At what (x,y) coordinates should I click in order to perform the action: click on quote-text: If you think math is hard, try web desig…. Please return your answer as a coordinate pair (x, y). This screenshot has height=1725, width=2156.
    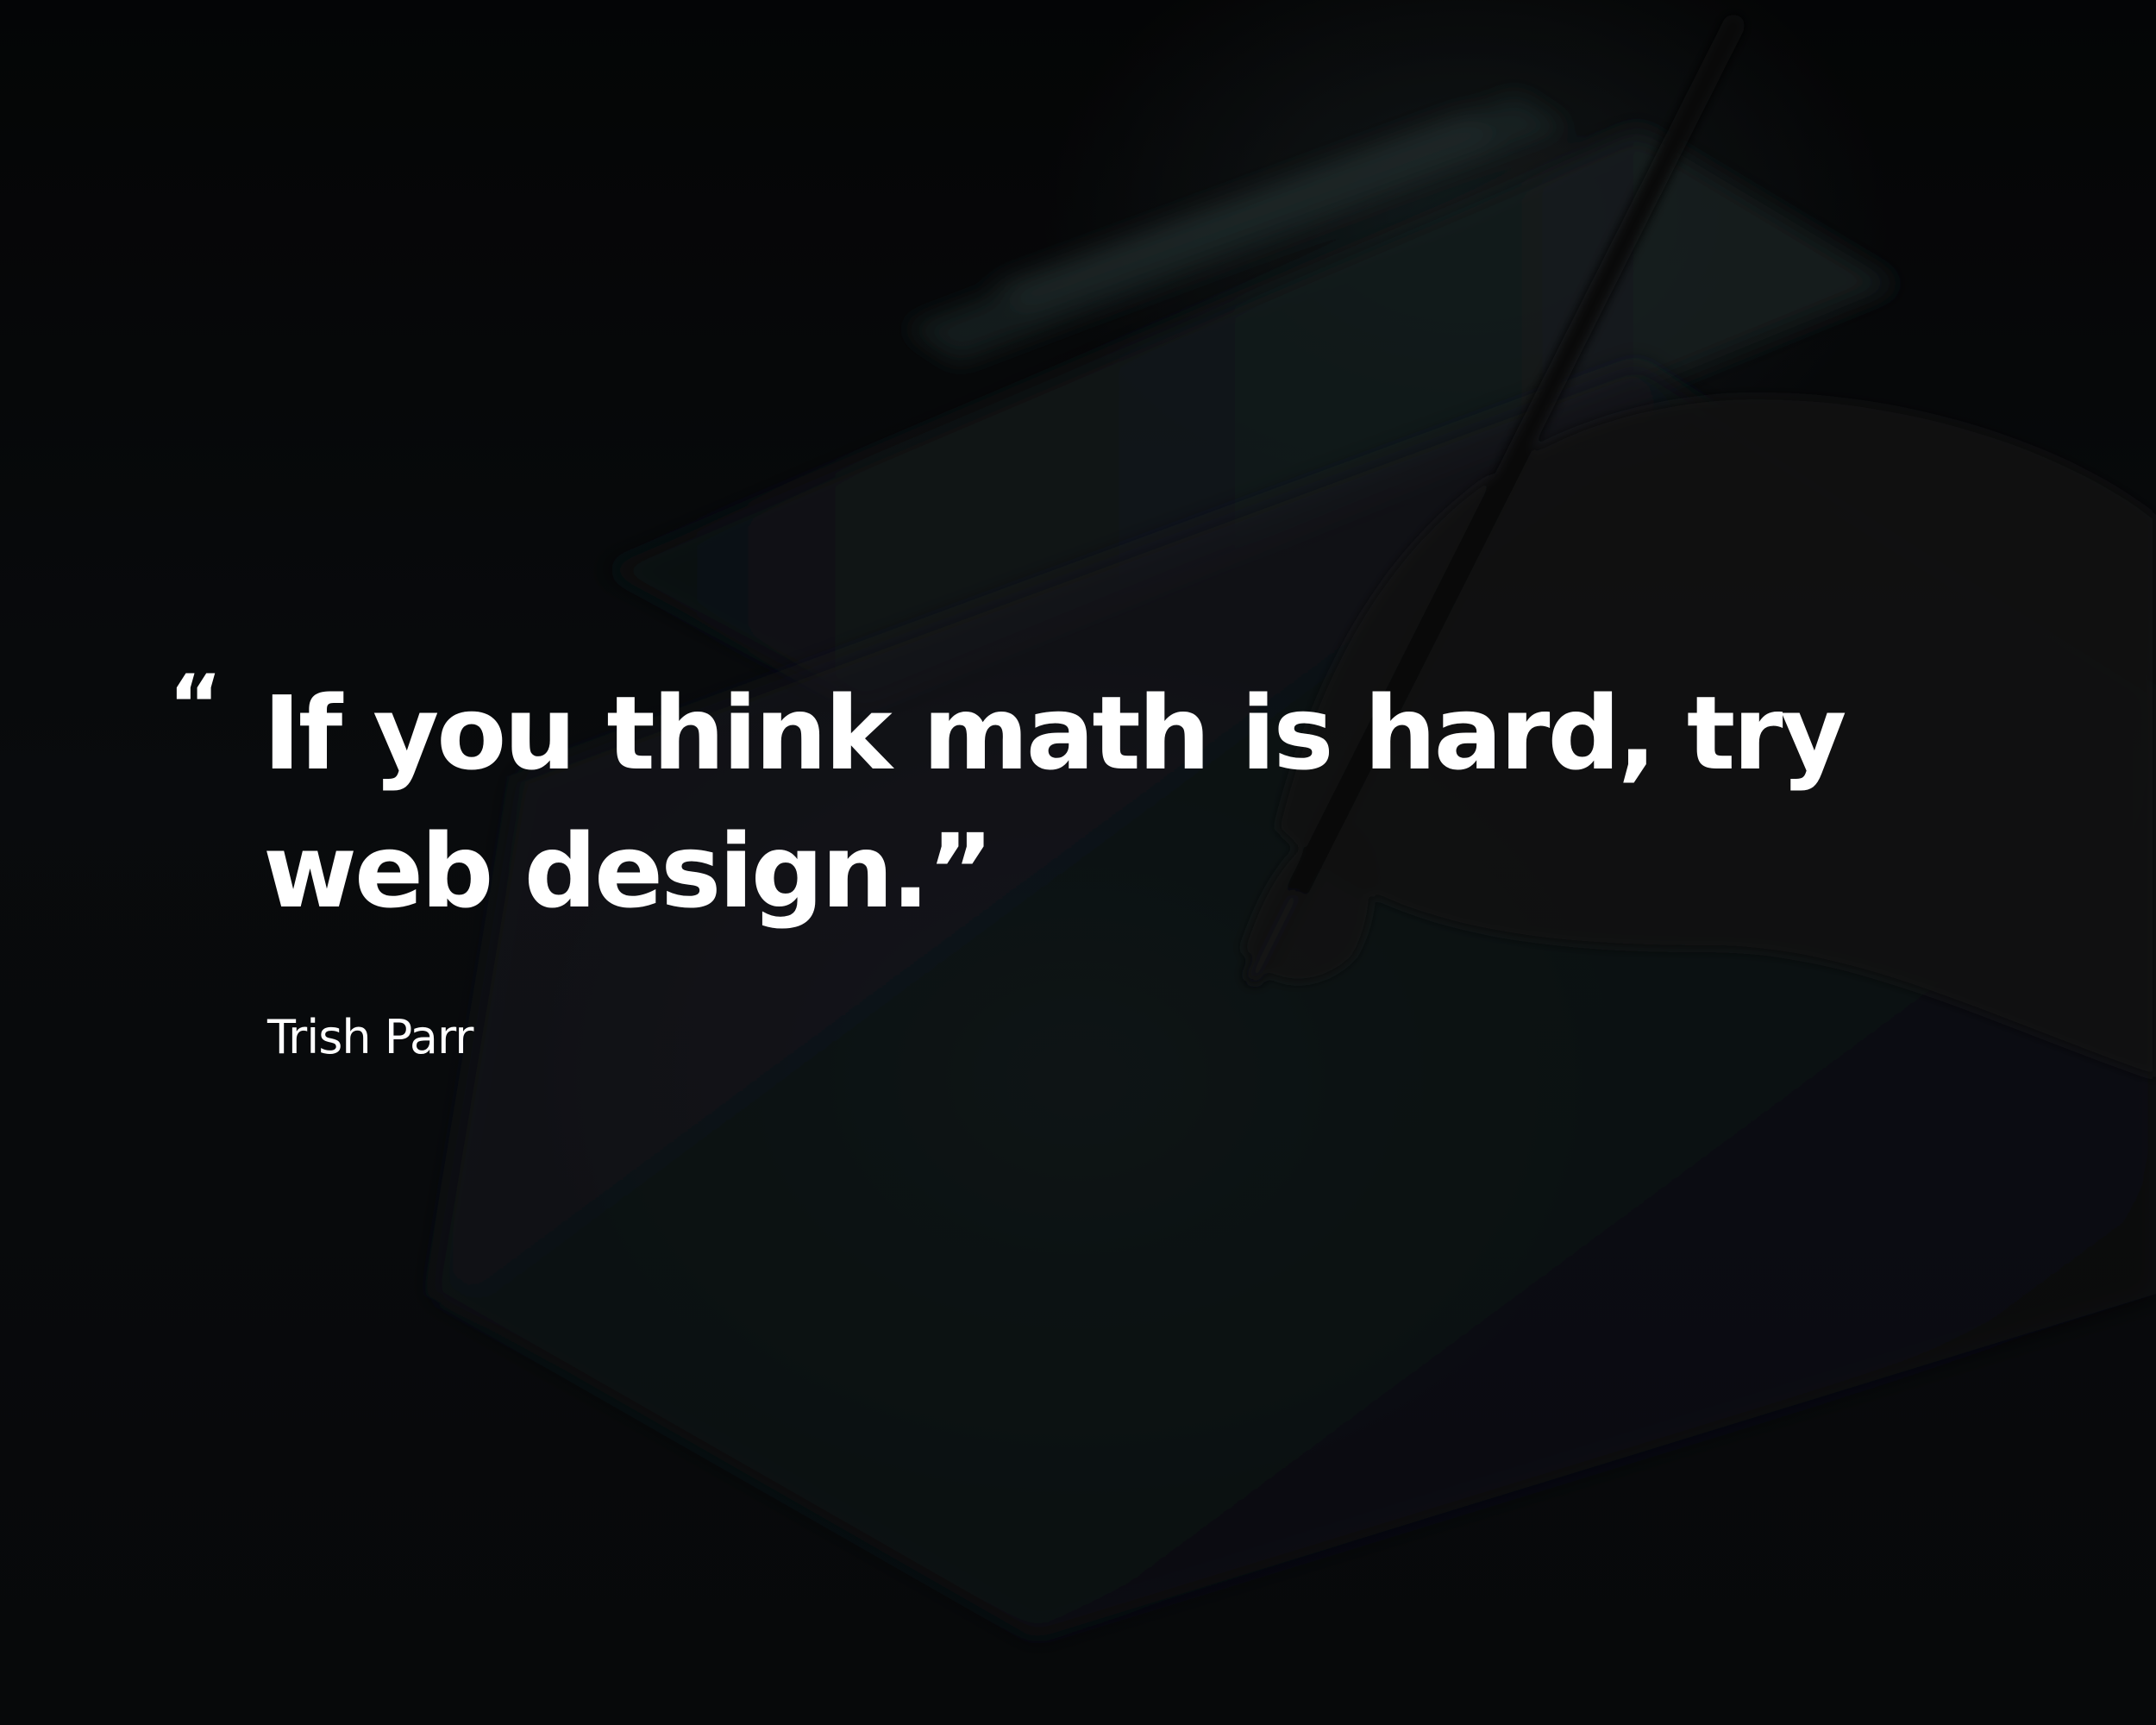
    Looking at the image, I should click on (1054, 803).